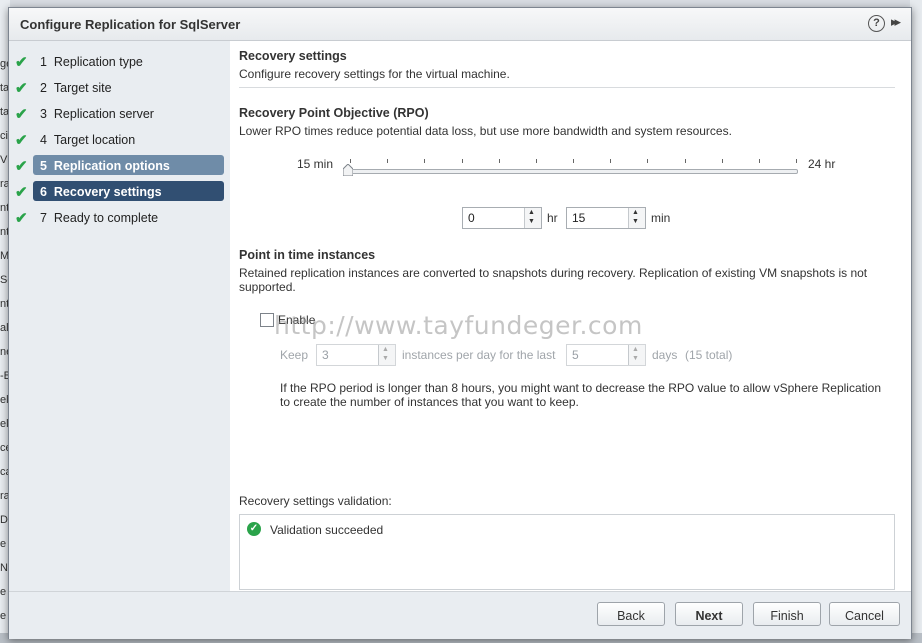 This screenshot has height=643, width=922. Describe the element at coordinates (709, 614) in the screenshot. I see `next-button: Next` at that location.